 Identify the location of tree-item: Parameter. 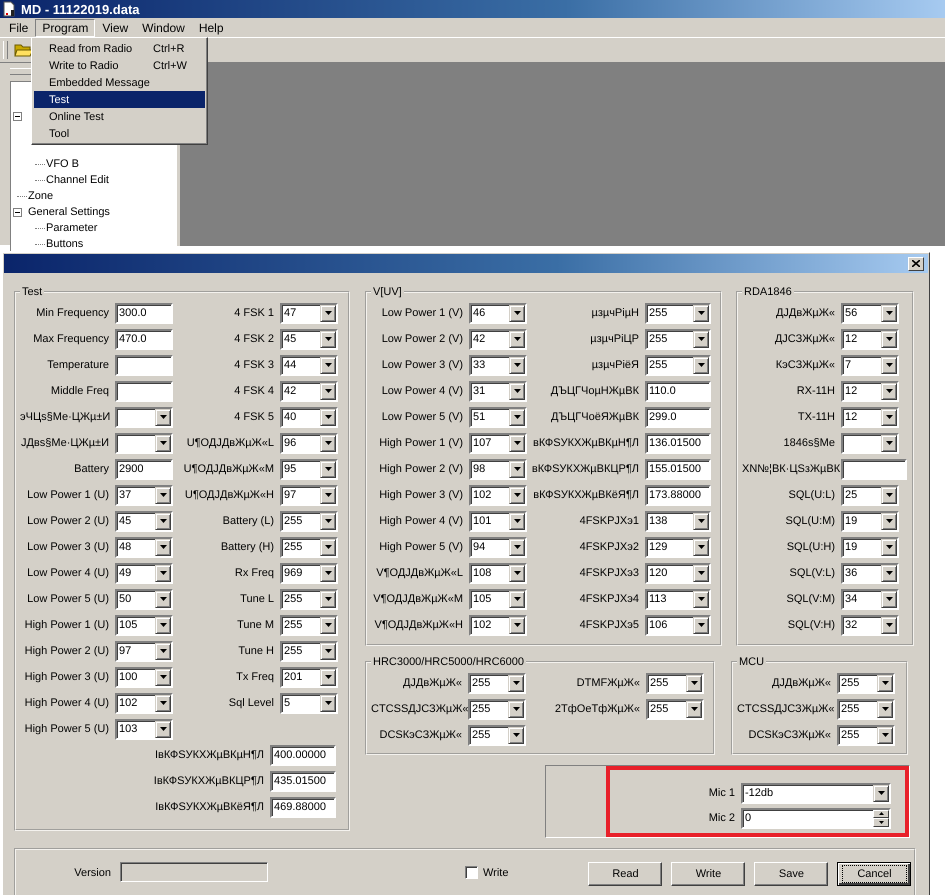
(72, 228).